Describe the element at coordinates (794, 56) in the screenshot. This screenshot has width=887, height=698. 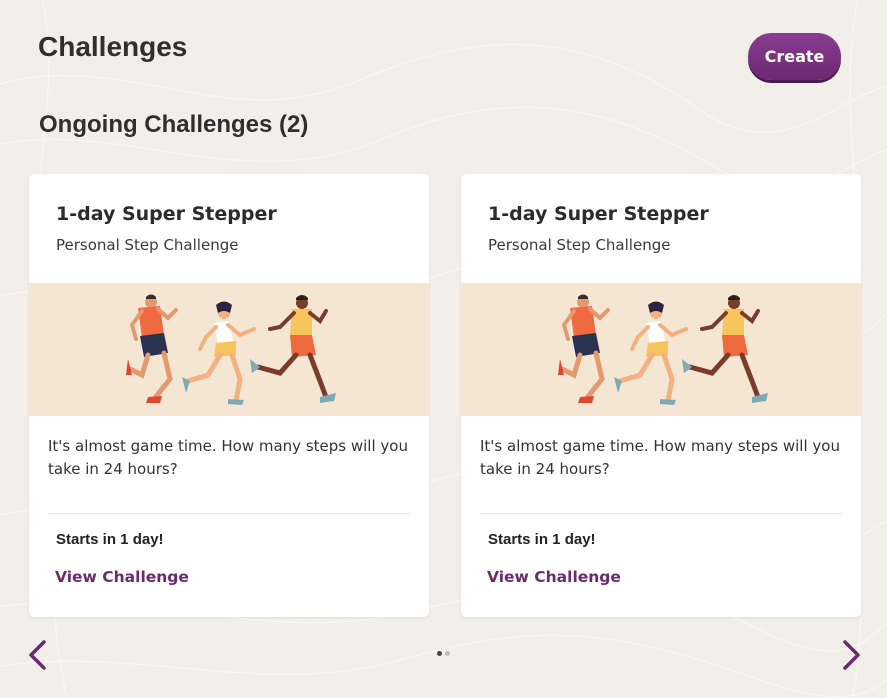
I see `create-button: Create` at that location.